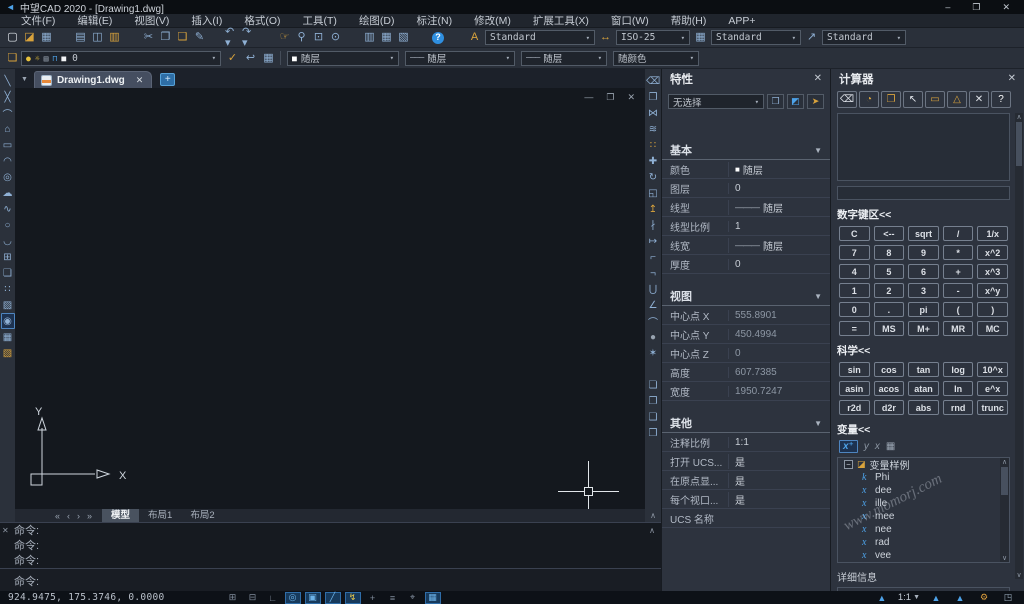  I want to click on mdi-close-icon: ✕, so click(631, 97).